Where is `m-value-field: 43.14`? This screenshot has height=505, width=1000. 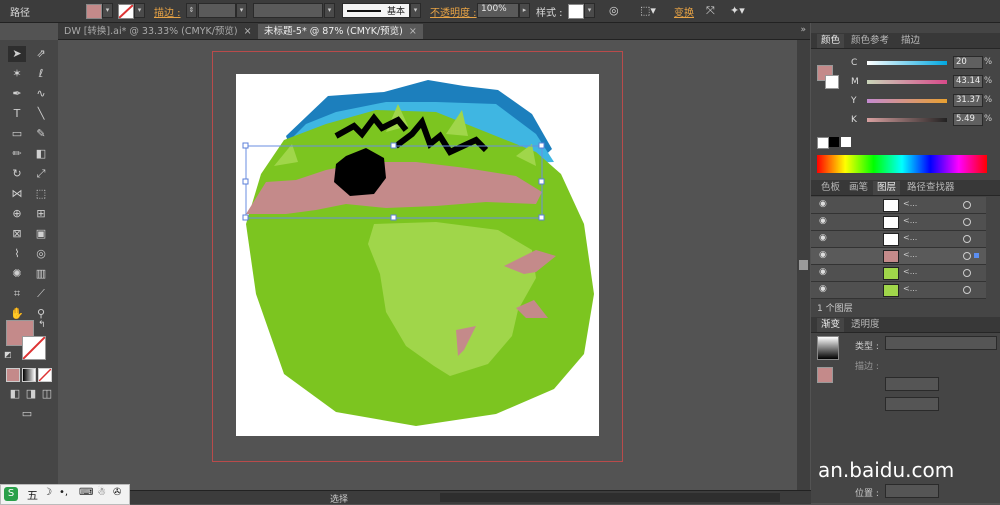 m-value-field: 43.14 is located at coordinates (968, 81).